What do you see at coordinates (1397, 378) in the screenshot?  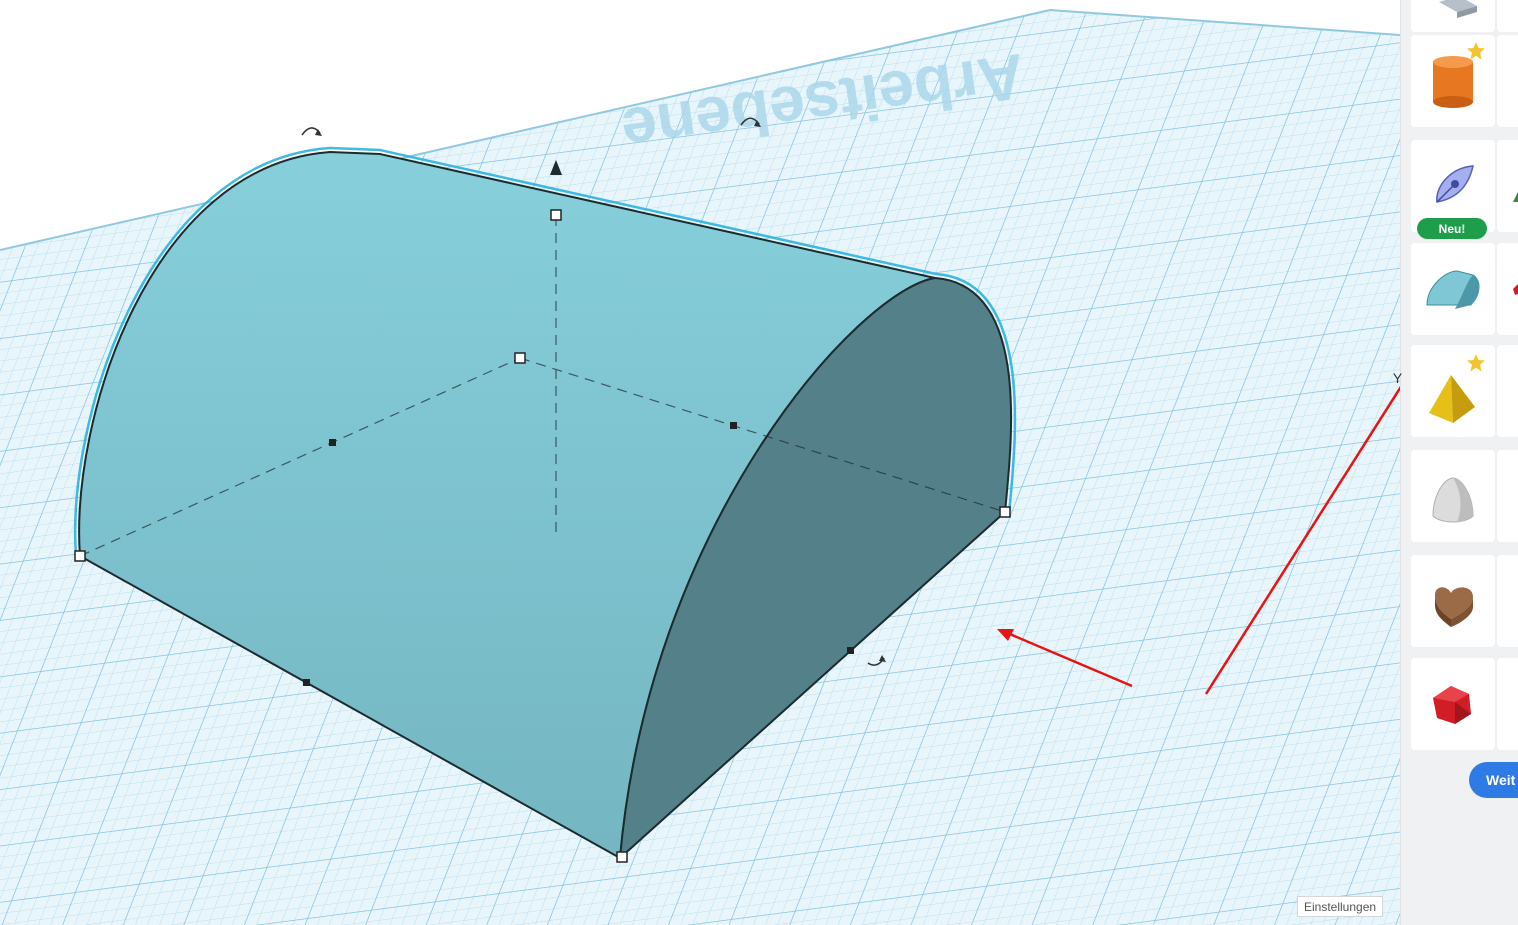 I see `panel-edge-tab: Y` at bounding box center [1397, 378].